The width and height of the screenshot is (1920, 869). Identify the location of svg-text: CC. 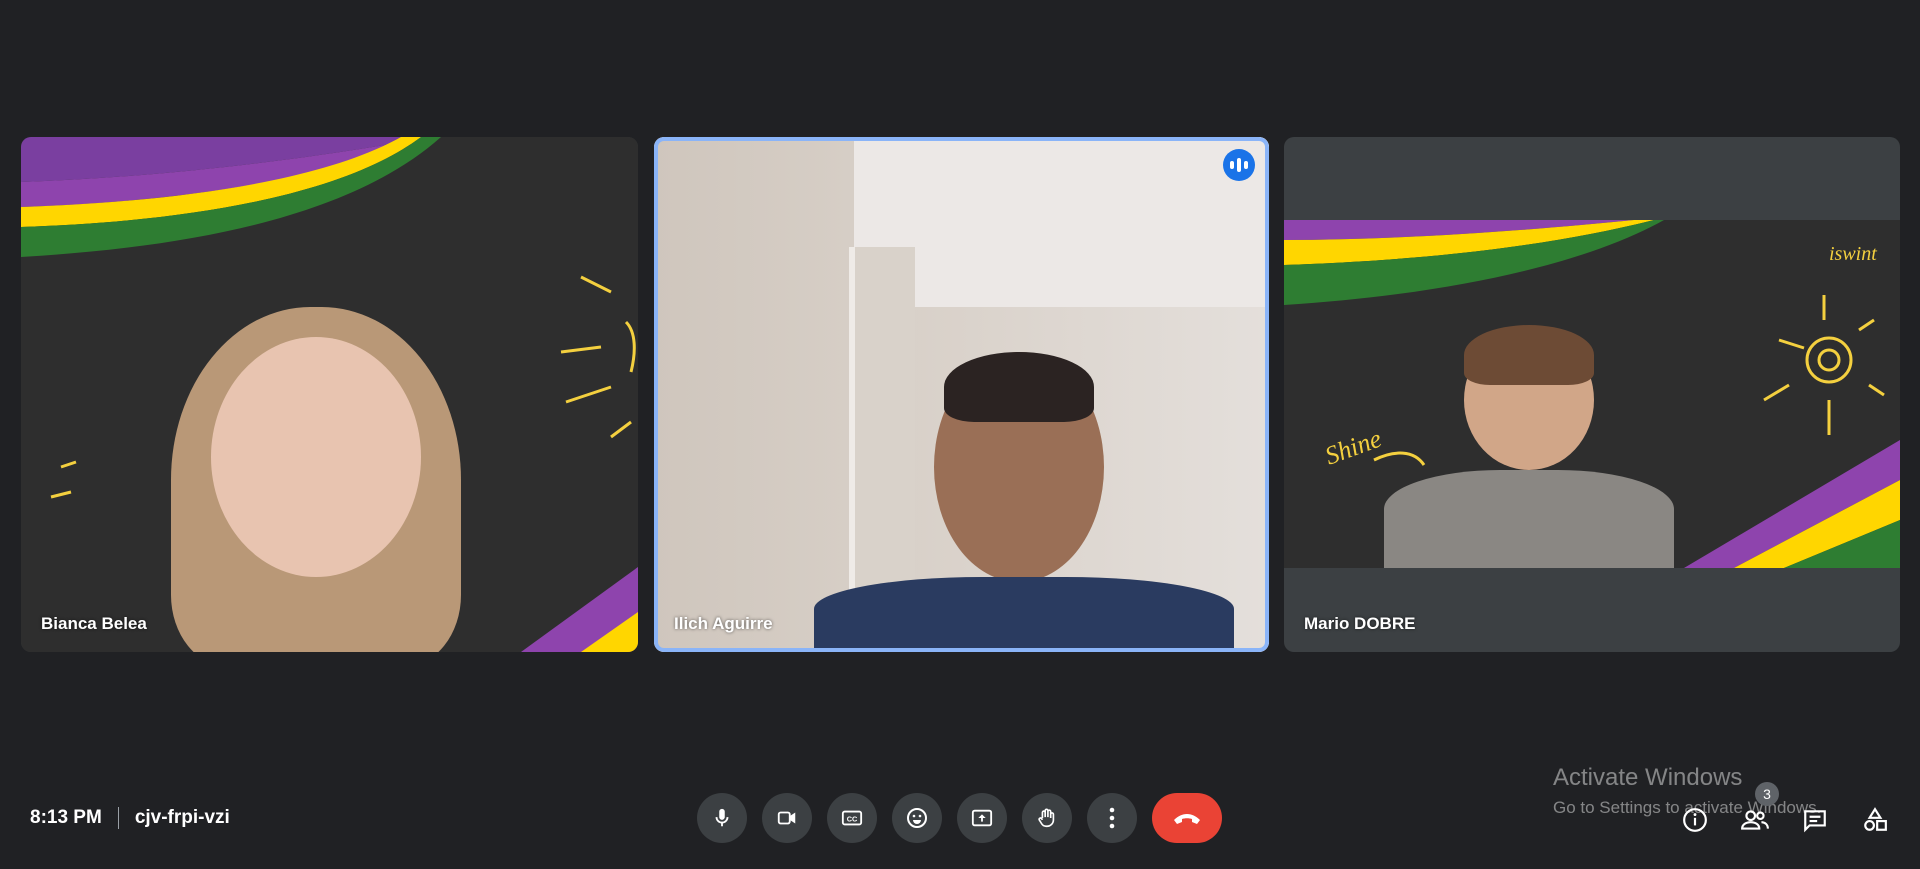
(852, 819).